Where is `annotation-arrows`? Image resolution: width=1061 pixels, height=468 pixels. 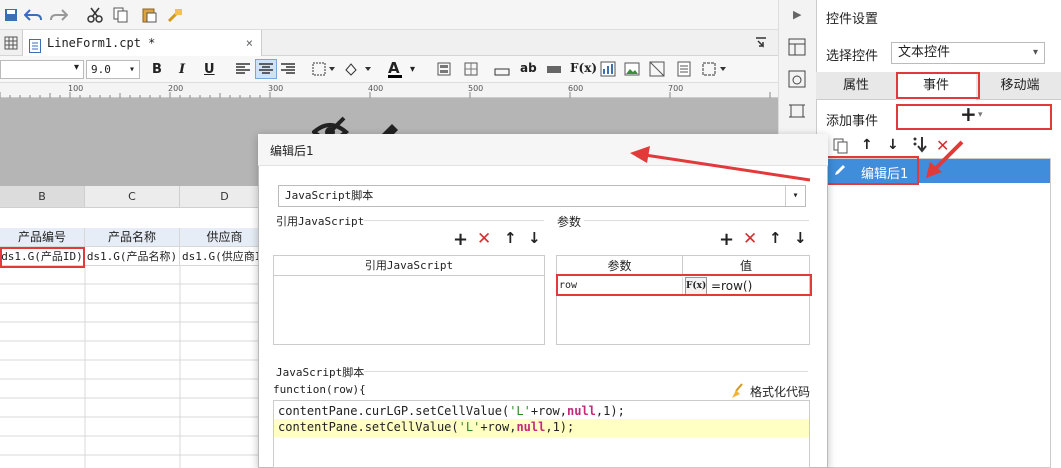
annotation-arrows is located at coordinates (797, 161).